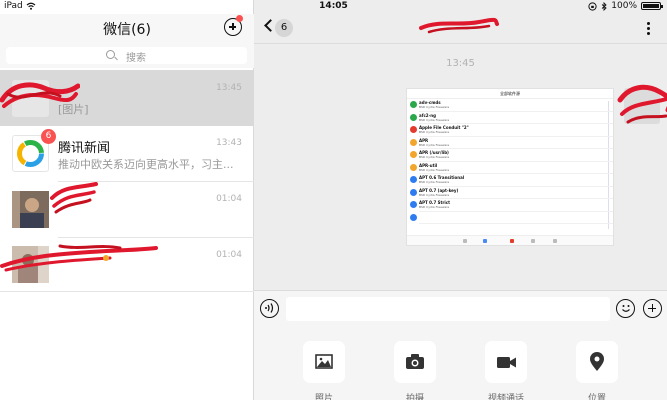 This screenshot has height=400, width=667. What do you see at coordinates (415, 370) in the screenshot?
I see `tool-camera: 拍摄` at bounding box center [415, 370].